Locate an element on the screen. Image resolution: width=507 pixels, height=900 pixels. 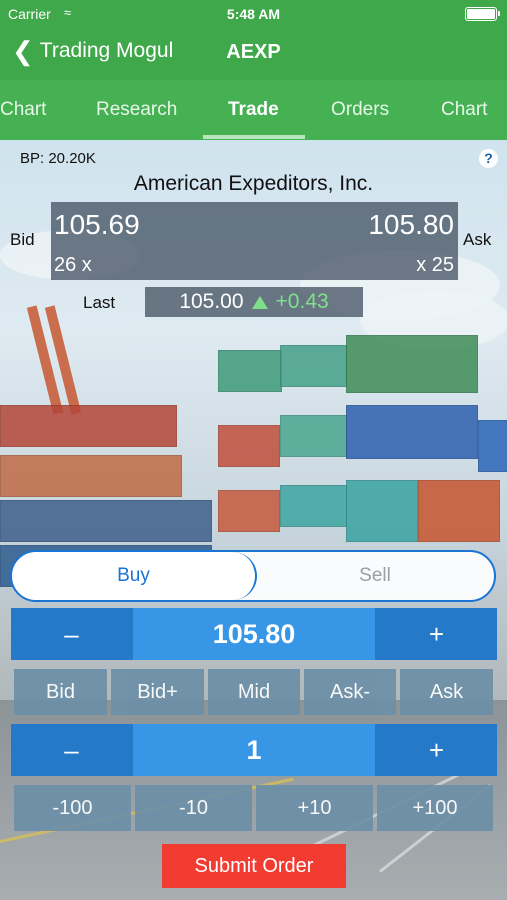
help-icon: ? is located at coordinates (488, 158).